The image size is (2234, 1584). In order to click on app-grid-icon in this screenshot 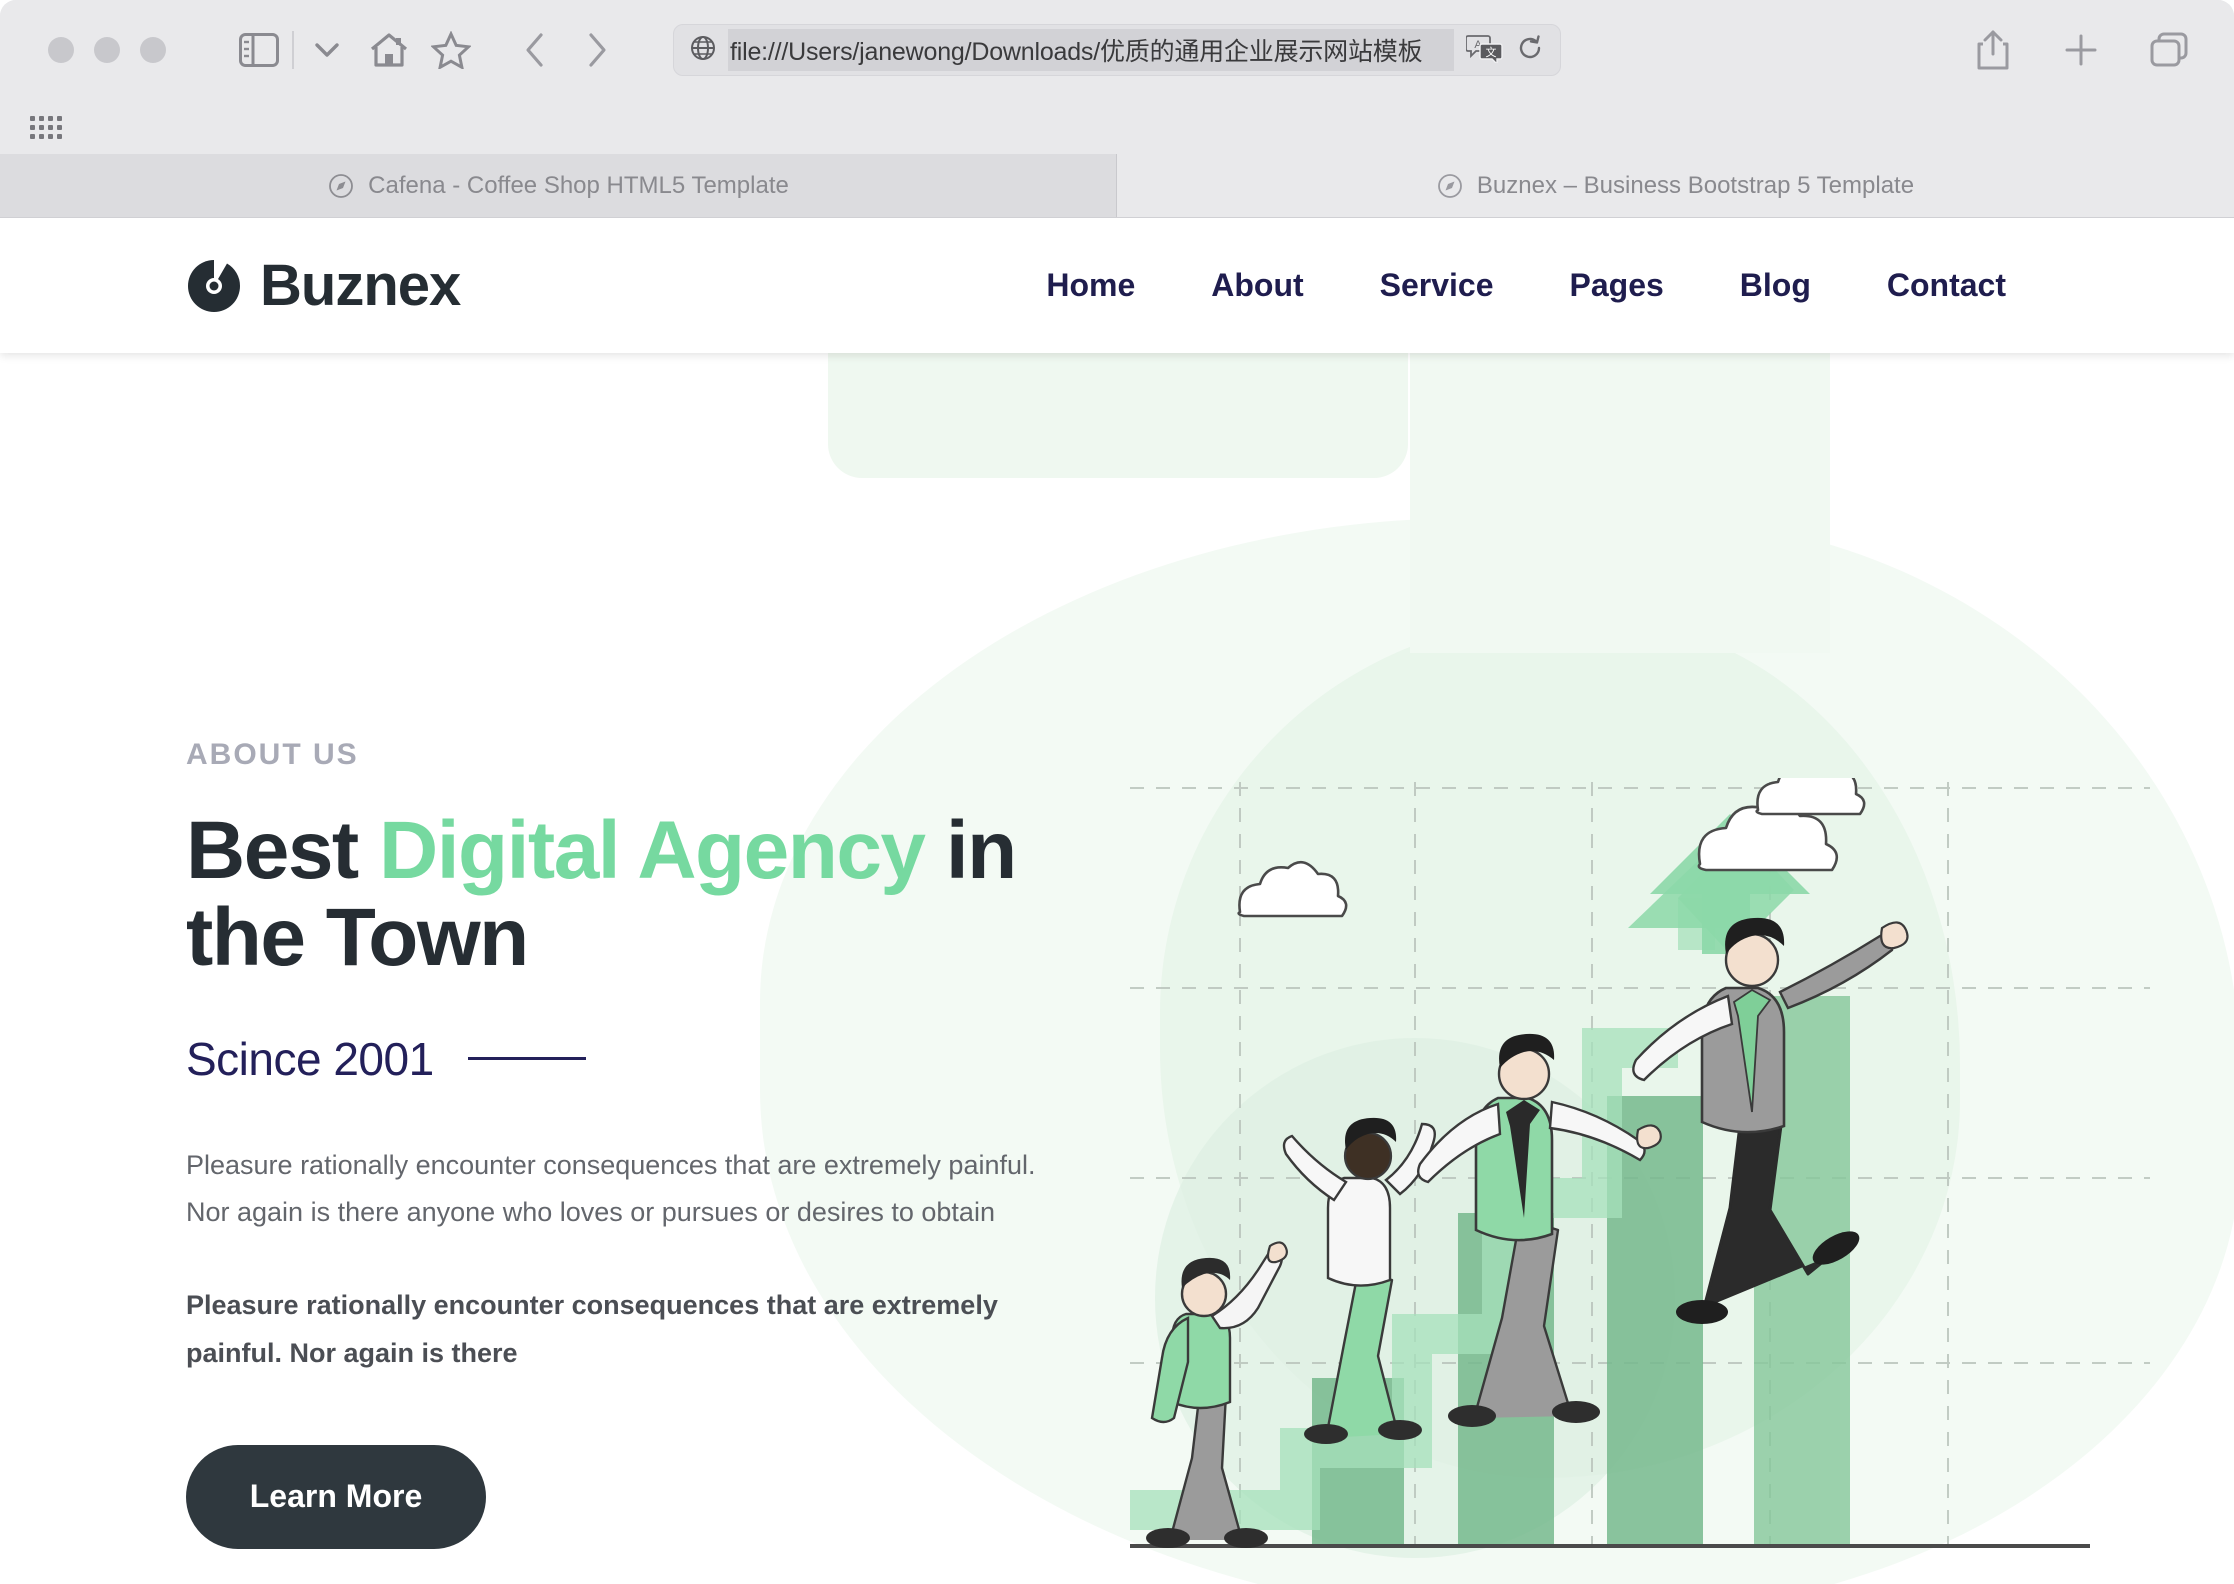, I will do `click(47, 127)`.